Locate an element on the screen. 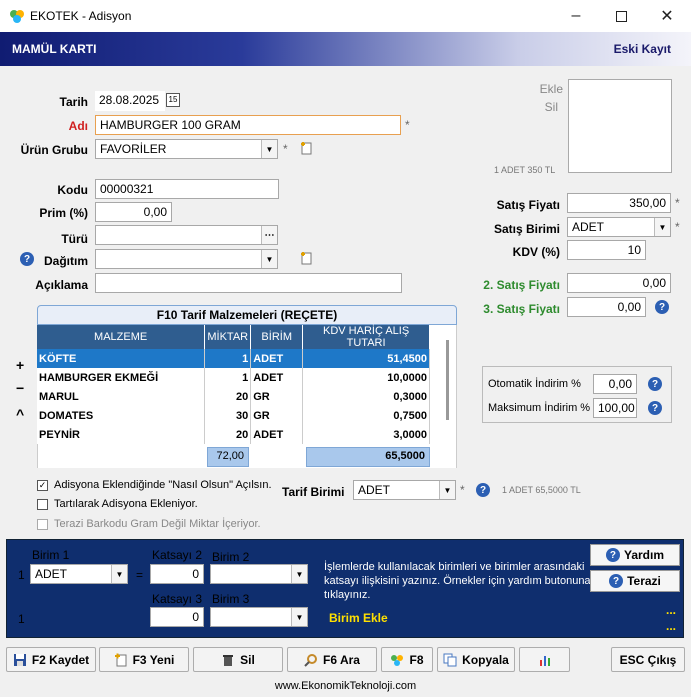  adi-input: HAMBURGER 100 GRAM is located at coordinates (248, 125).